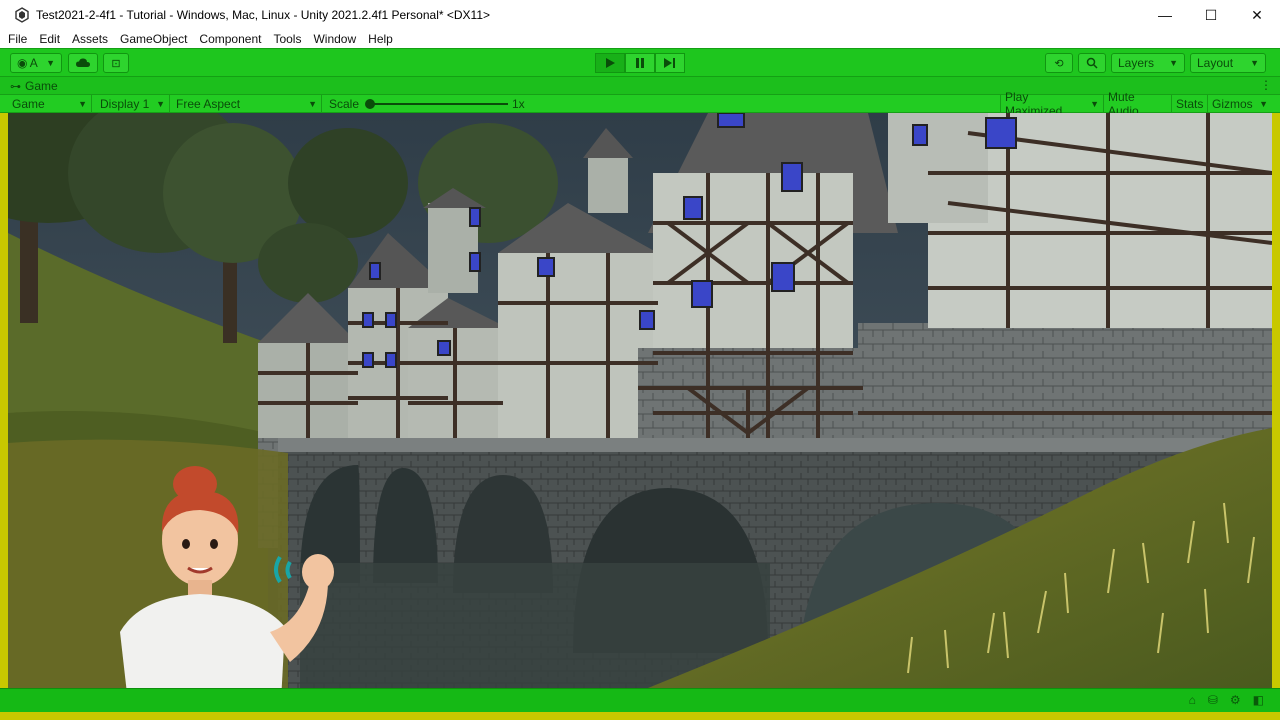 The image size is (1280, 720). I want to click on database-icon: ⛁, so click(1213, 700).